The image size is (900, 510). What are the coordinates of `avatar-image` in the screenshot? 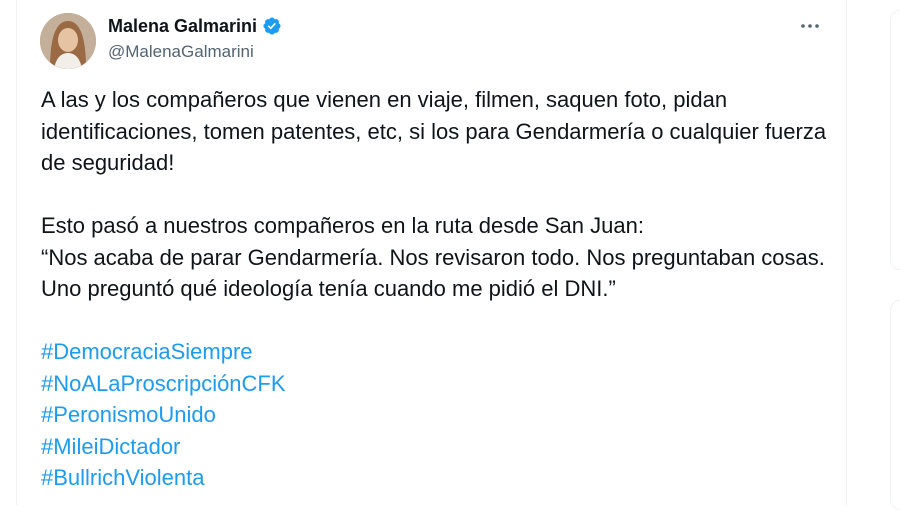 It's located at (68, 41).